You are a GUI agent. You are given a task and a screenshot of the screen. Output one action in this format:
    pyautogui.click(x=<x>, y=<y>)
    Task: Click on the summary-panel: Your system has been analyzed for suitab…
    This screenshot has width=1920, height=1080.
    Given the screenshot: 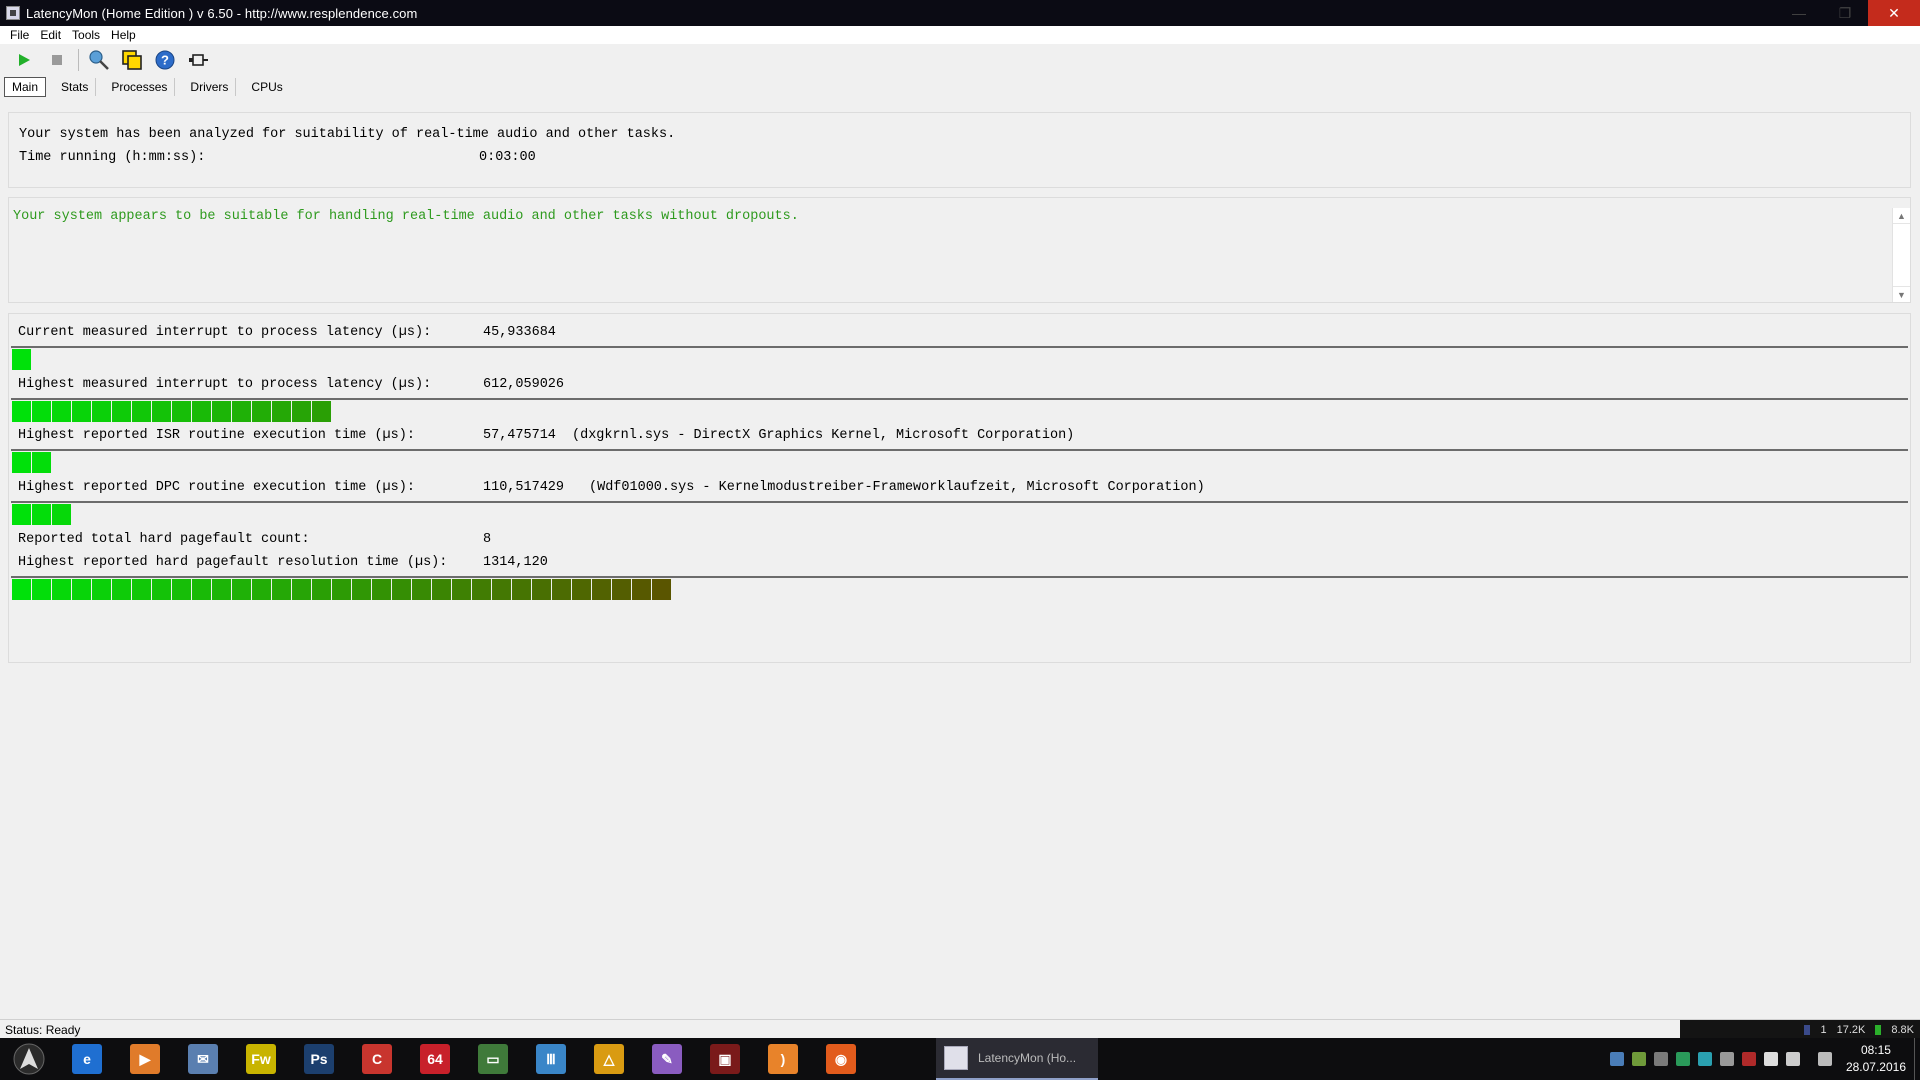 What is the action you would take?
    pyautogui.click(x=959, y=150)
    